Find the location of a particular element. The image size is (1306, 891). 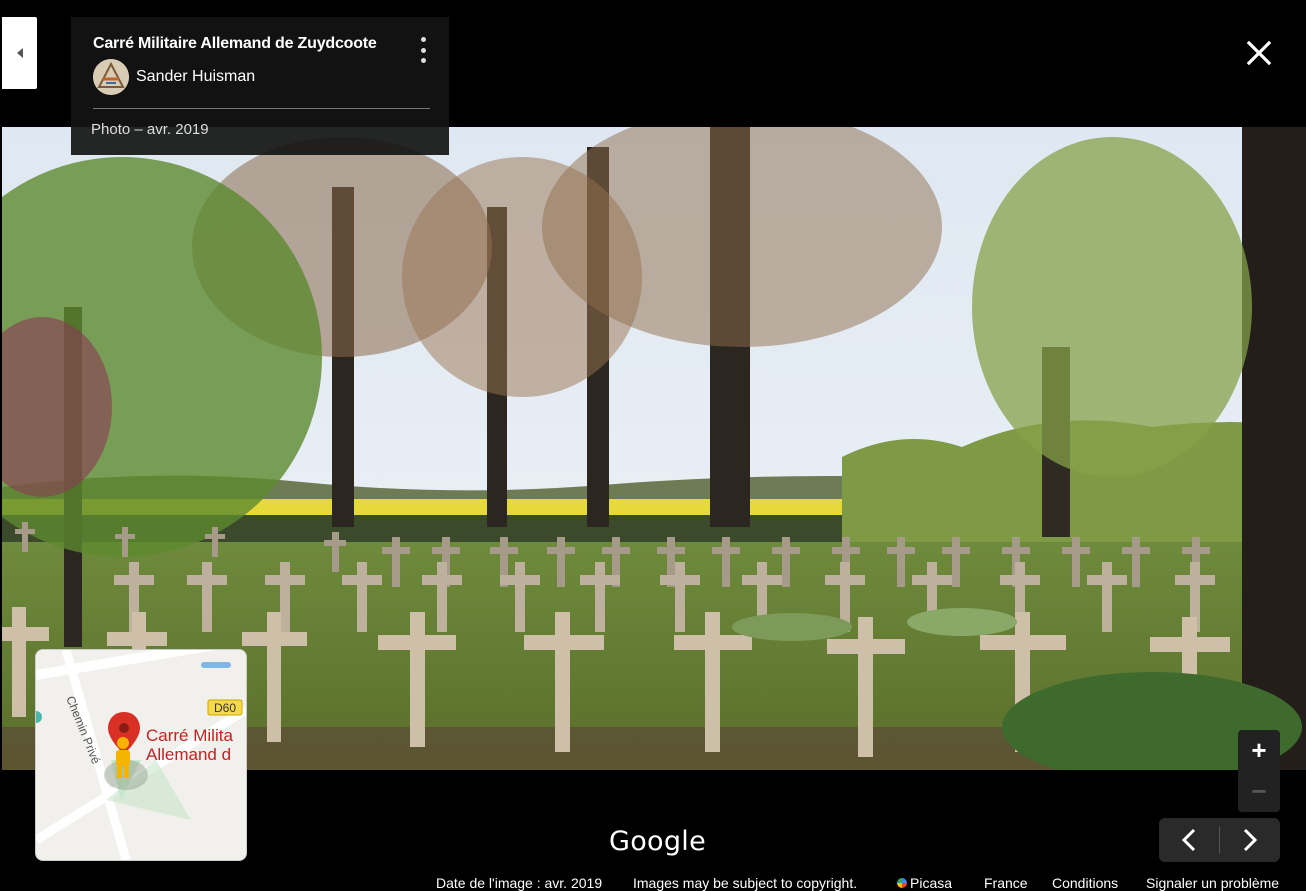

close-icon is located at coordinates (1259, 53).